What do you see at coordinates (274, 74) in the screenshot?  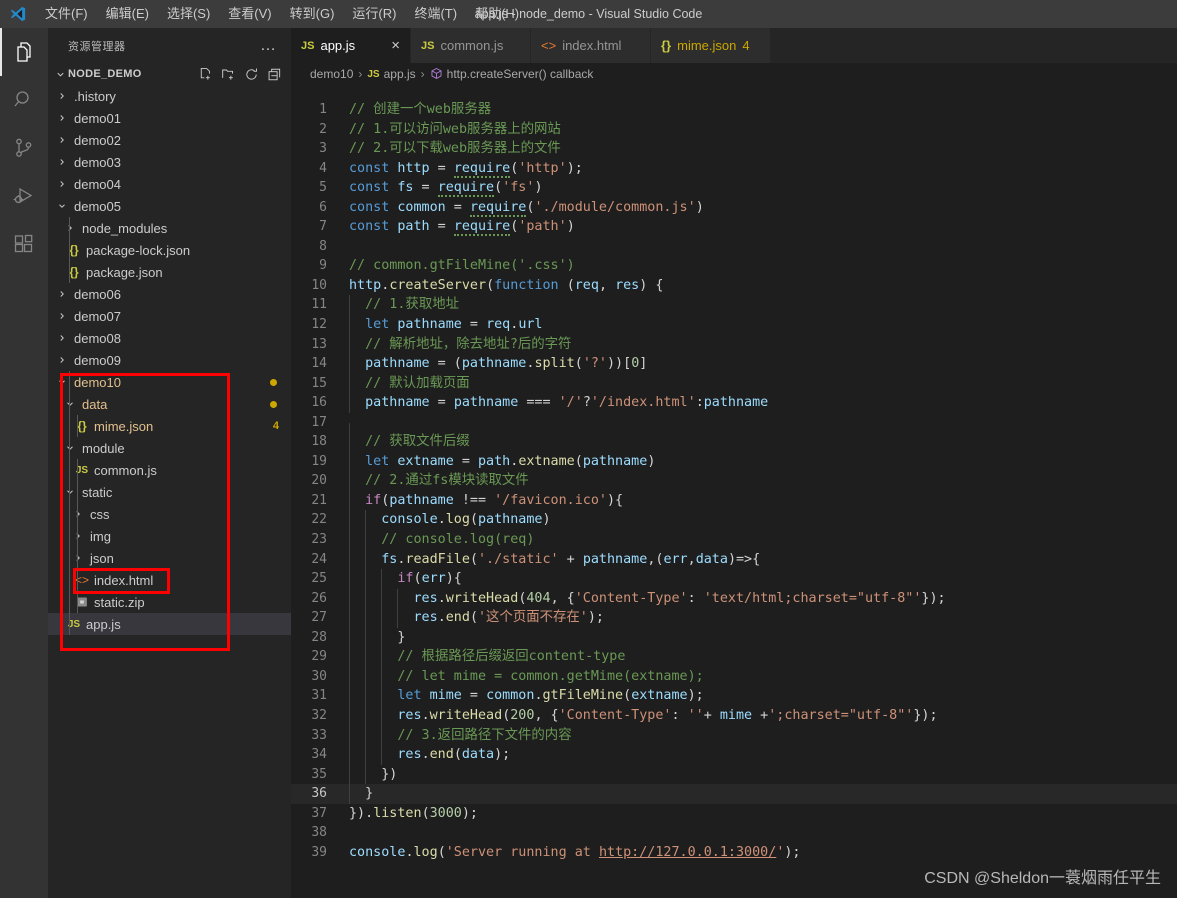 I see `collapse-all-icon` at bounding box center [274, 74].